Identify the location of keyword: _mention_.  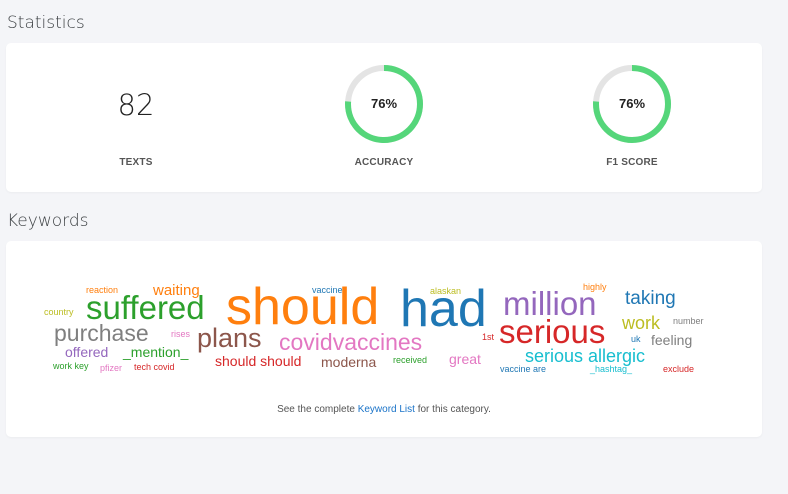
(155, 352).